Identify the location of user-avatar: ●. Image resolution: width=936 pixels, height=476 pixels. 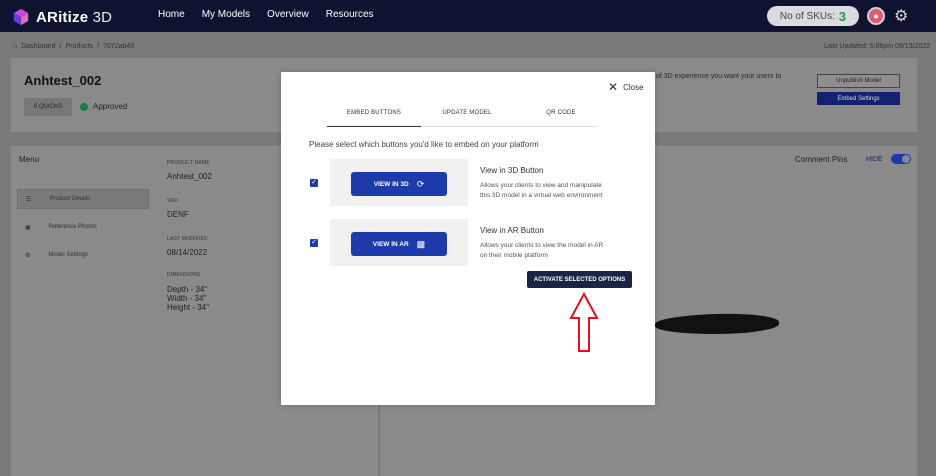
(876, 16).